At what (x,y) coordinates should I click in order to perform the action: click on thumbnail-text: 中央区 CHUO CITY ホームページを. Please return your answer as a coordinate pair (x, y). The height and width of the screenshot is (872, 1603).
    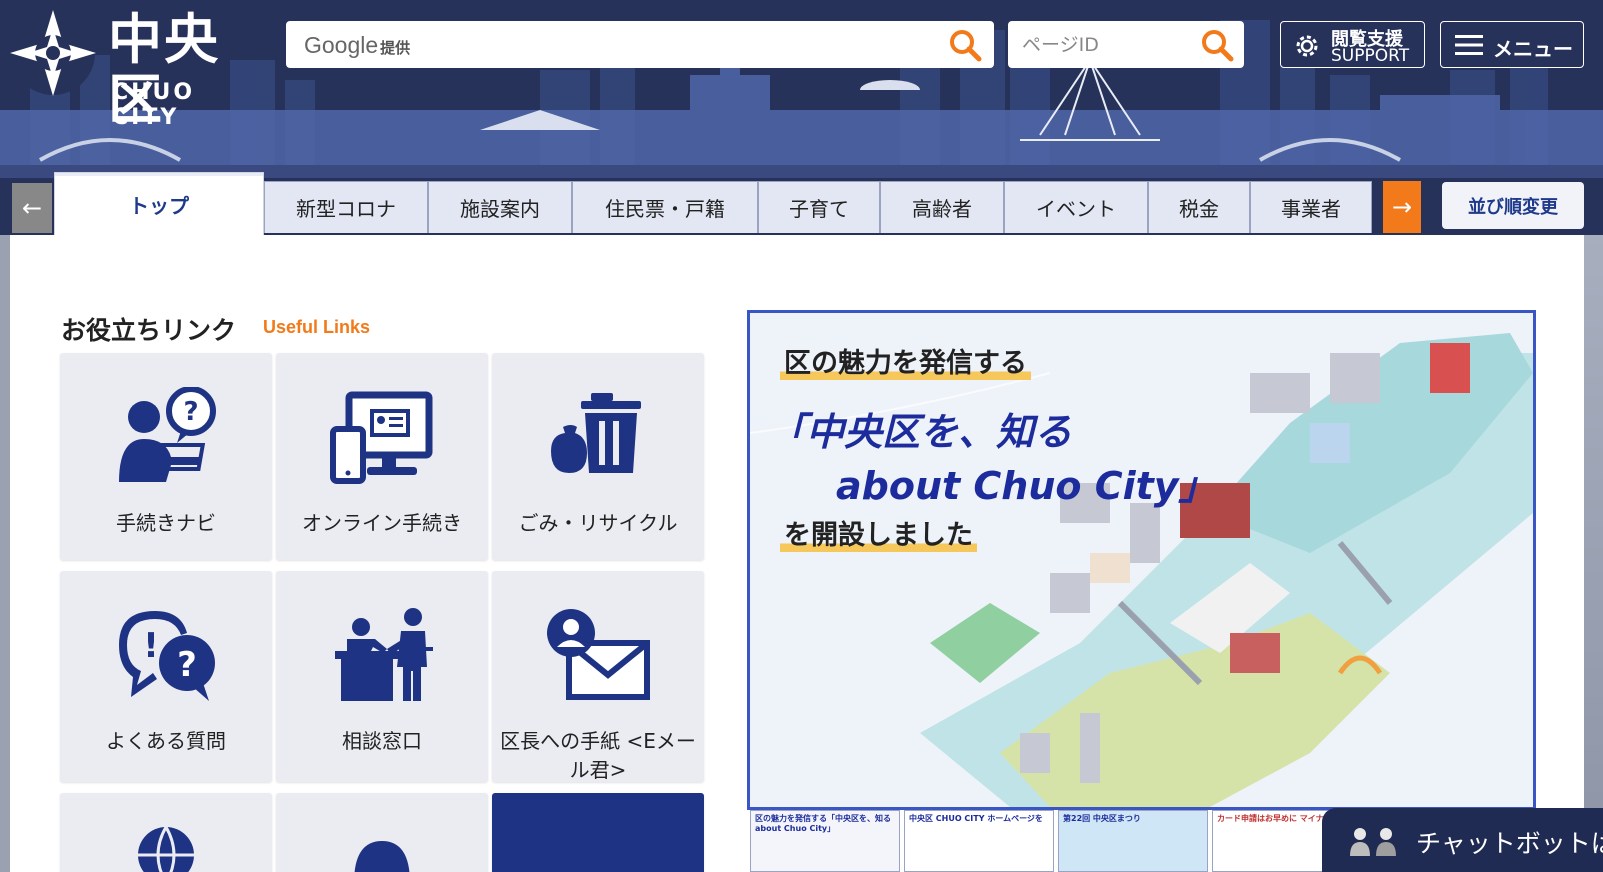
    Looking at the image, I should click on (976, 818).